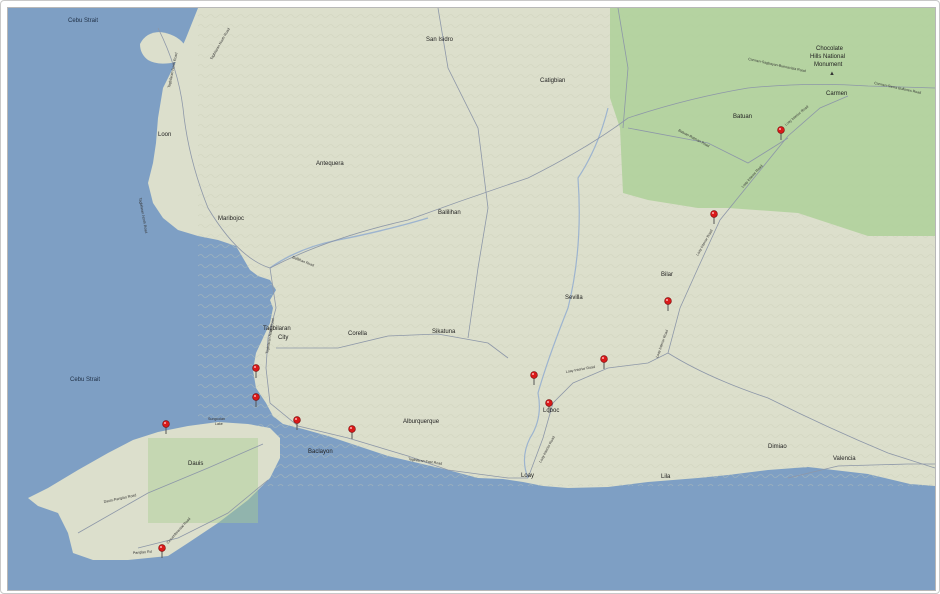 This screenshot has width=940, height=594. What do you see at coordinates (444, 332) in the screenshot?
I see `place-sikatuna: Sikatuna` at bounding box center [444, 332].